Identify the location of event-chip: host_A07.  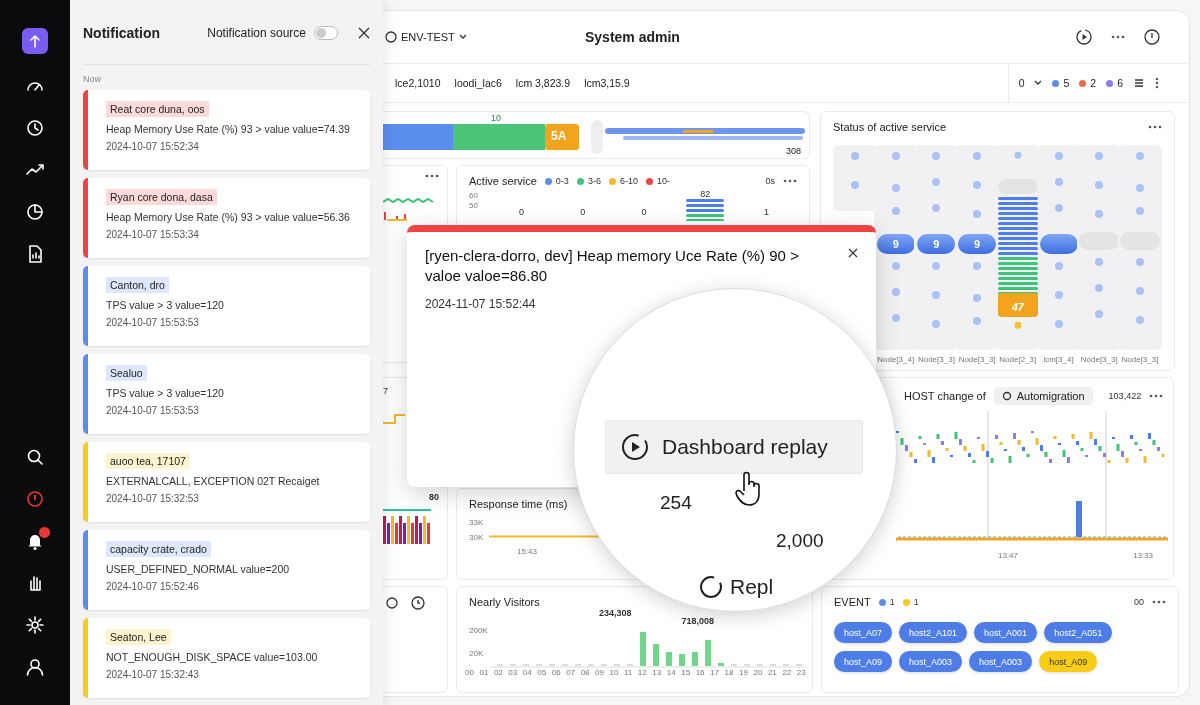
(863, 632).